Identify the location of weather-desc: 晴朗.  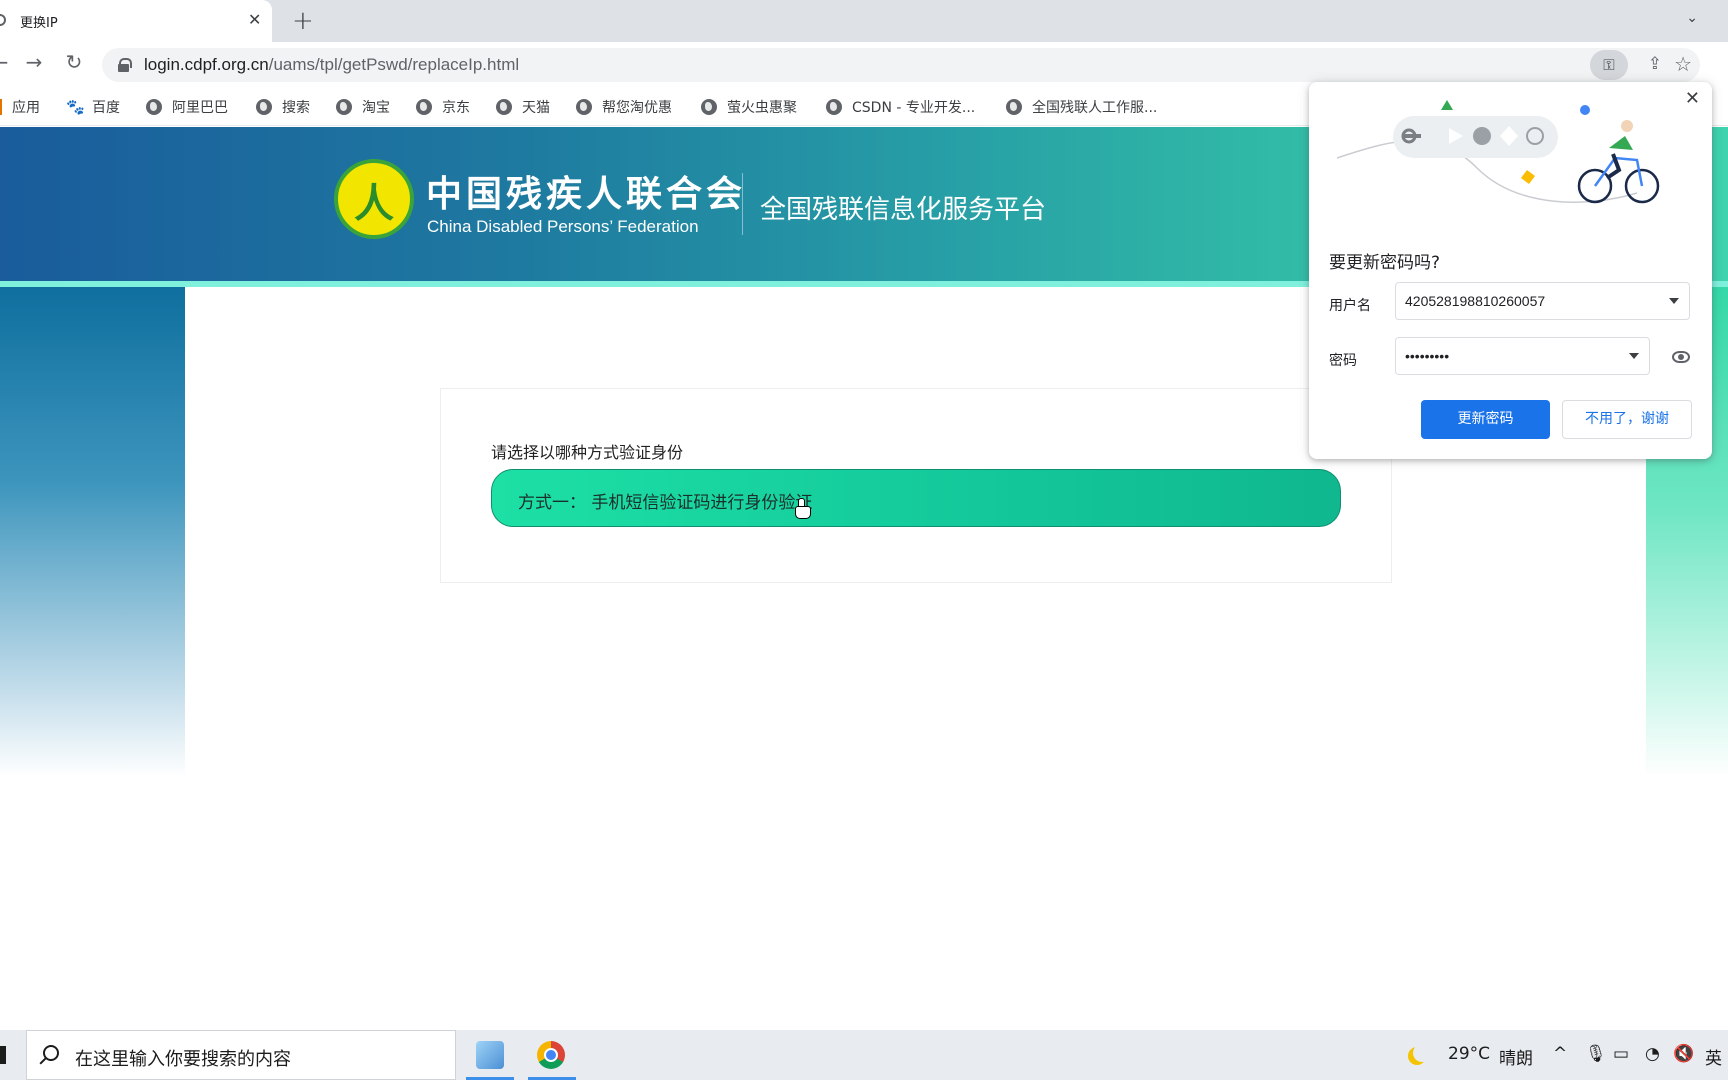
(1516, 1056).